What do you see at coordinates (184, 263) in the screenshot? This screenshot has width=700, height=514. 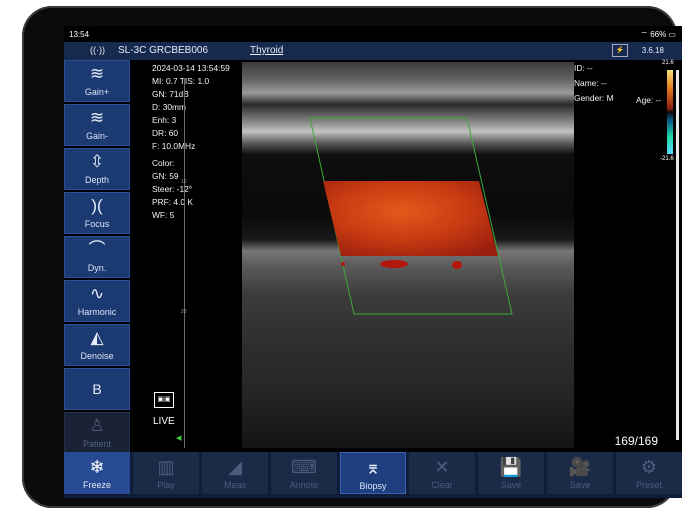 I see `depth-scale` at bounding box center [184, 263].